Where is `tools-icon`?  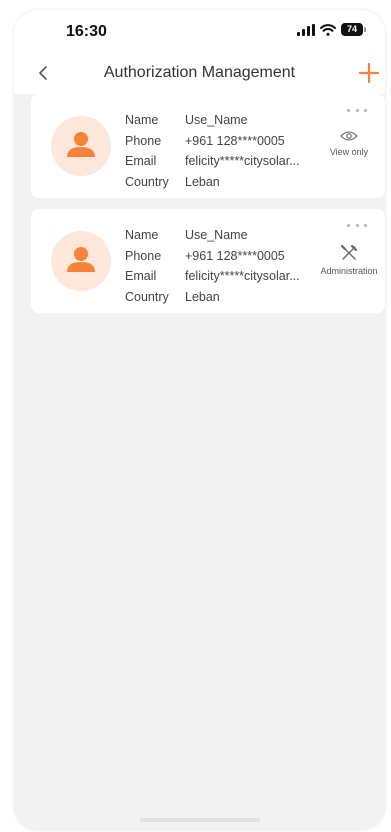
tools-icon is located at coordinates (349, 252).